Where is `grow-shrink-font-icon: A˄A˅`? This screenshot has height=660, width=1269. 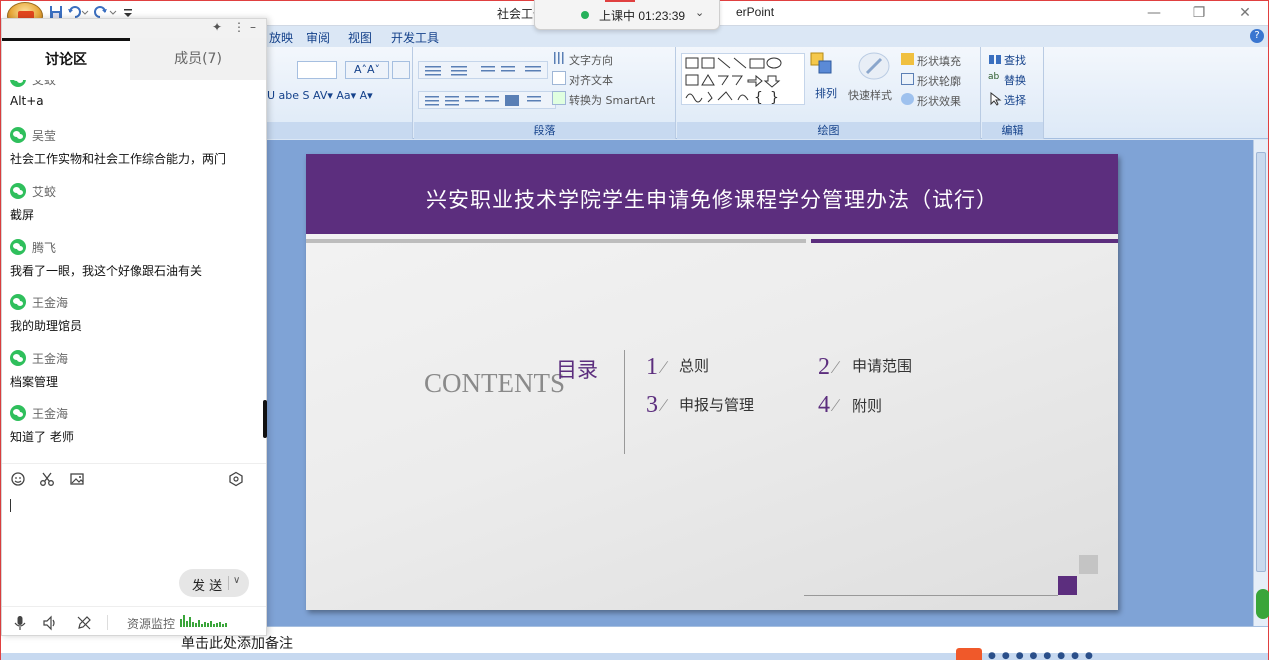
grow-shrink-font-icon: A˄A˅ is located at coordinates (367, 70).